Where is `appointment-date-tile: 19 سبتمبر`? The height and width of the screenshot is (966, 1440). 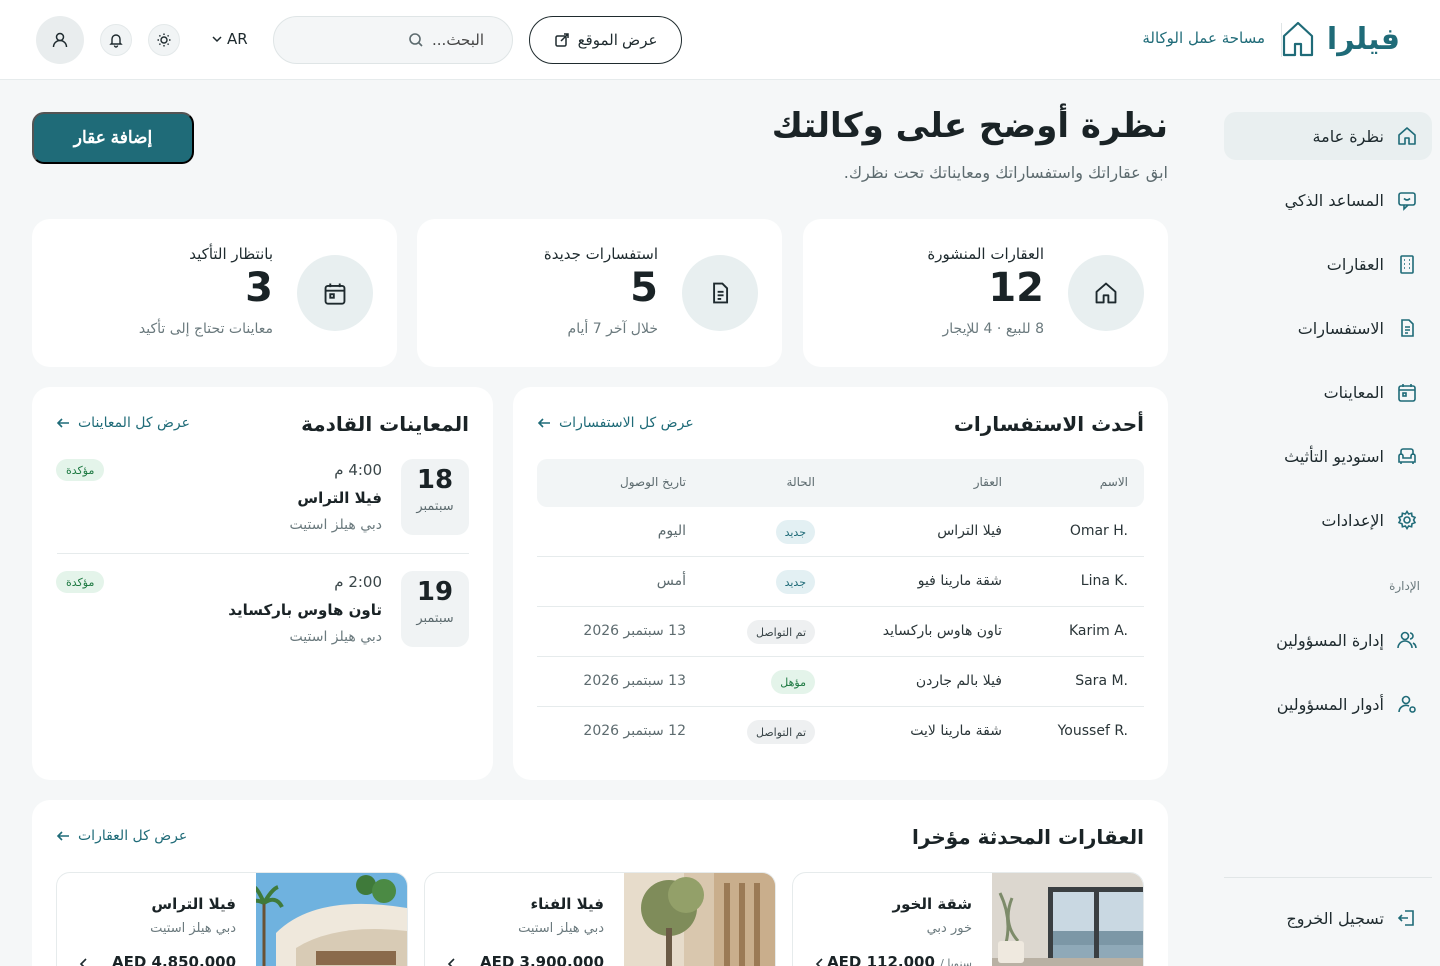
appointment-date-tile: 19 سبتمبر is located at coordinates (435, 609).